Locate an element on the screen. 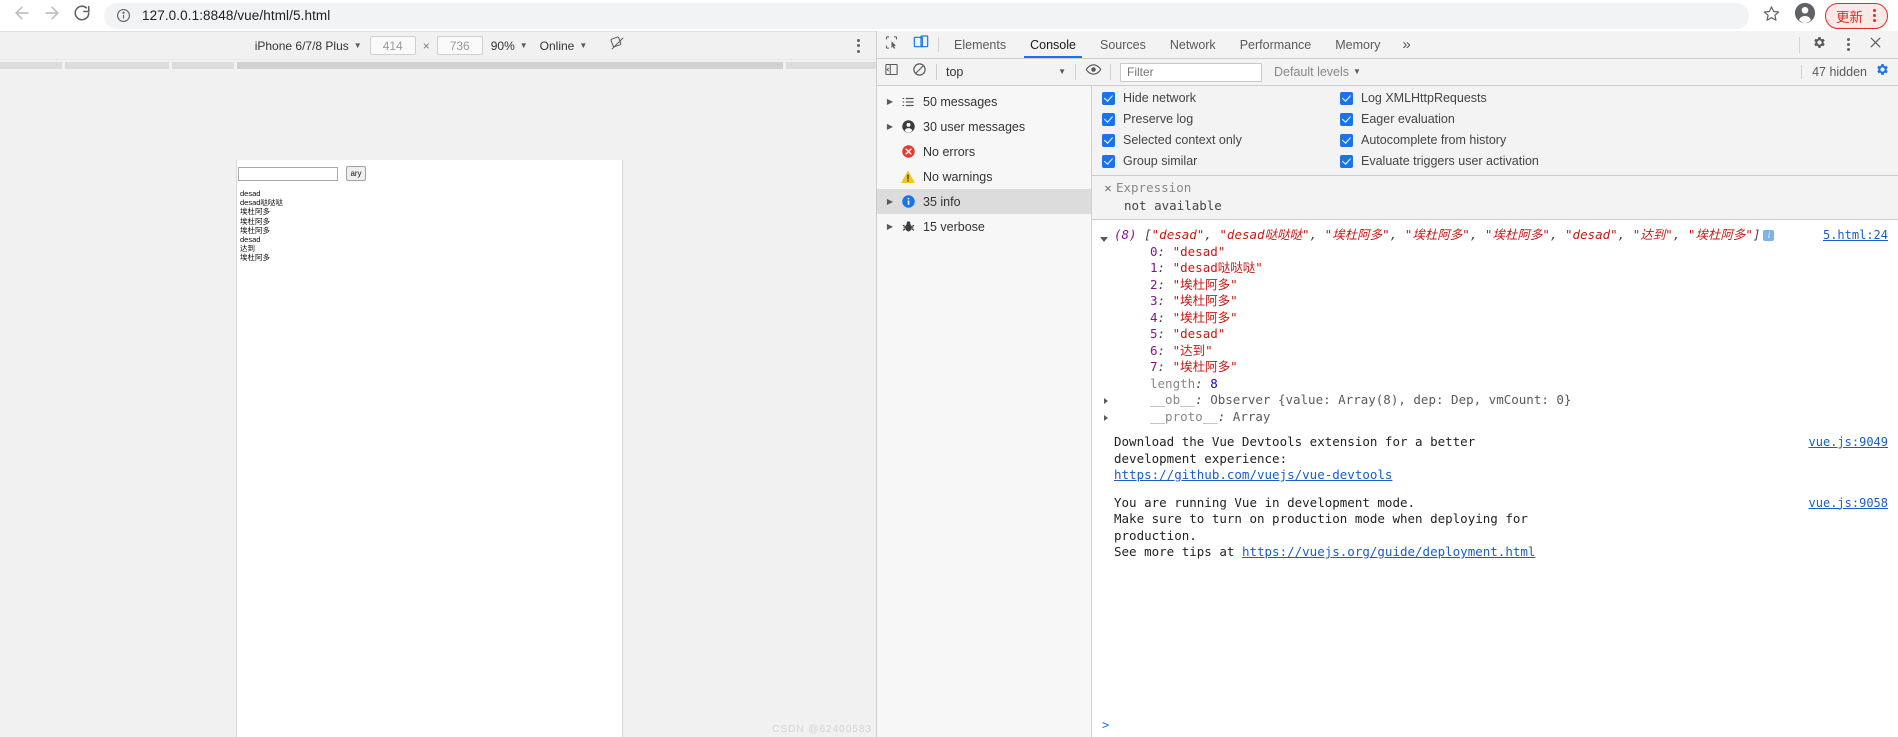 The width and height of the screenshot is (1898, 737). source-link: vue.js:9058 is located at coordinates (1848, 503).